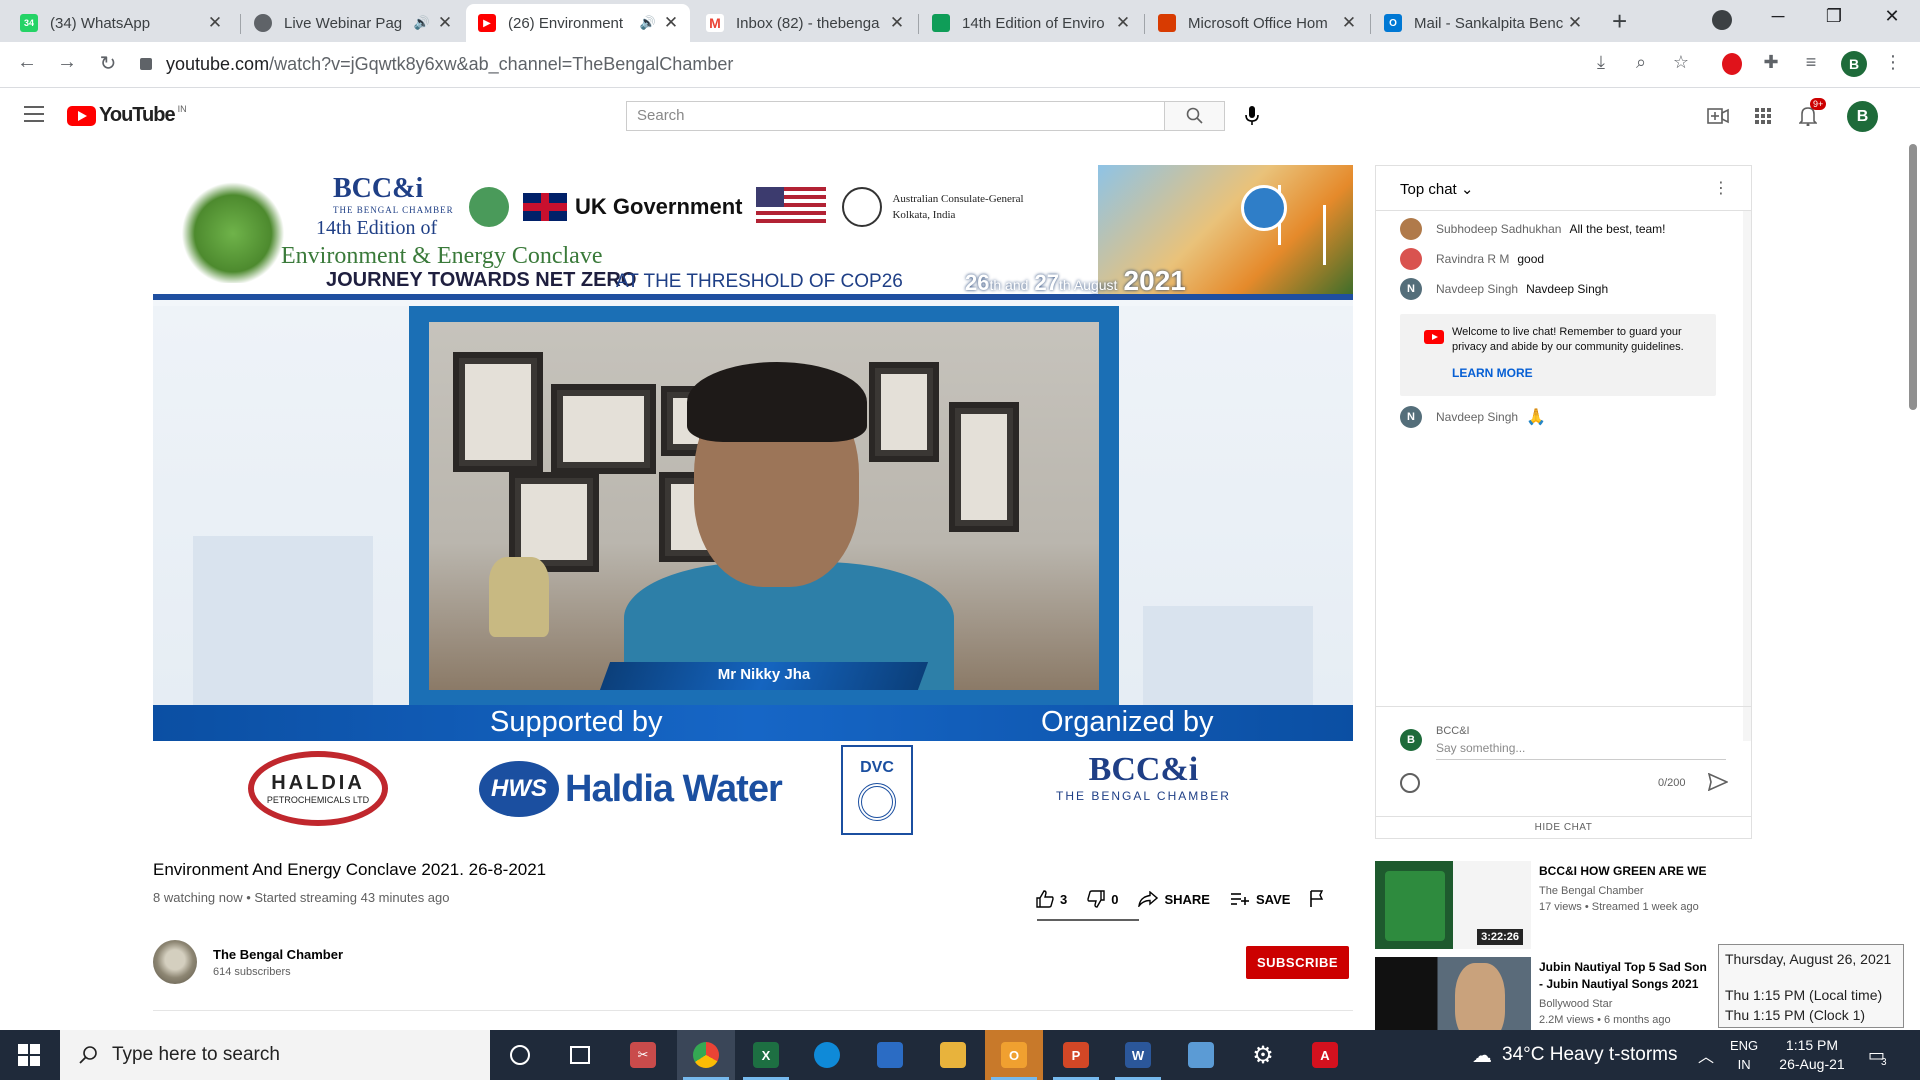 This screenshot has height=1080, width=1920. I want to click on like-button: 3, so click(1051, 899).